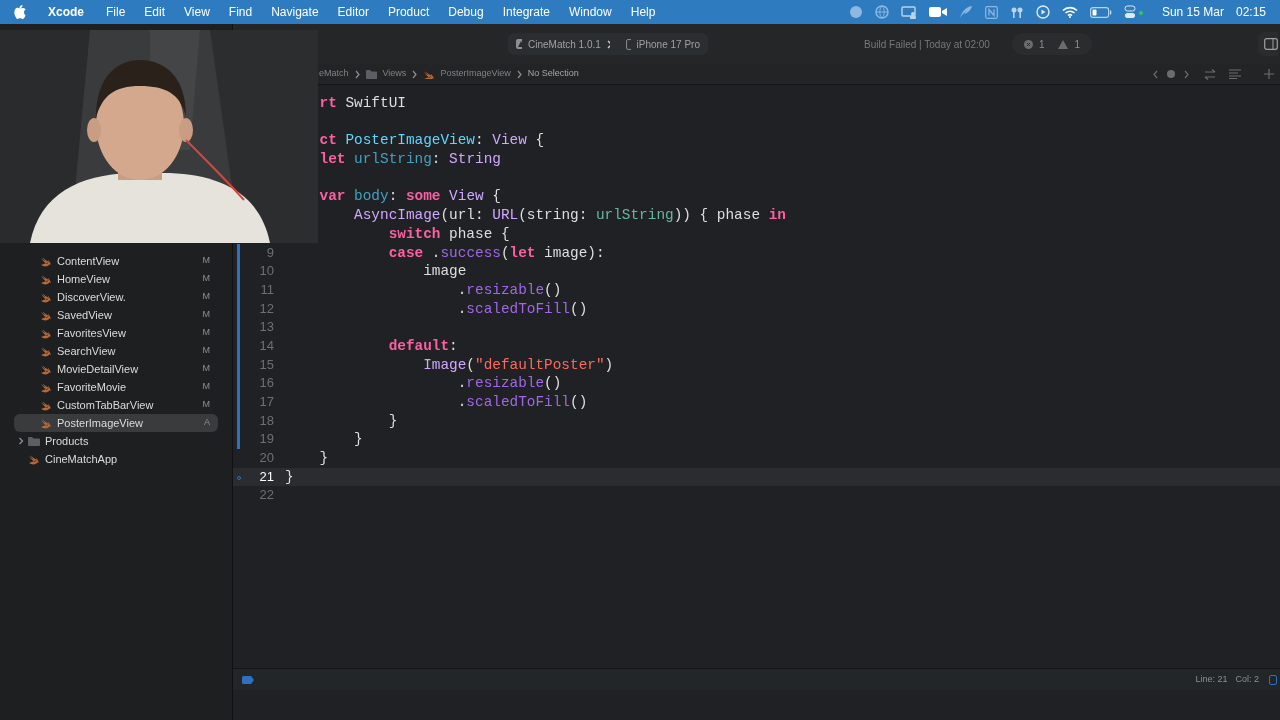 The image size is (1280, 720). I want to click on scheme-selector: CineMatch 1.0.1 iPhone 17 Pro, so click(608, 44).